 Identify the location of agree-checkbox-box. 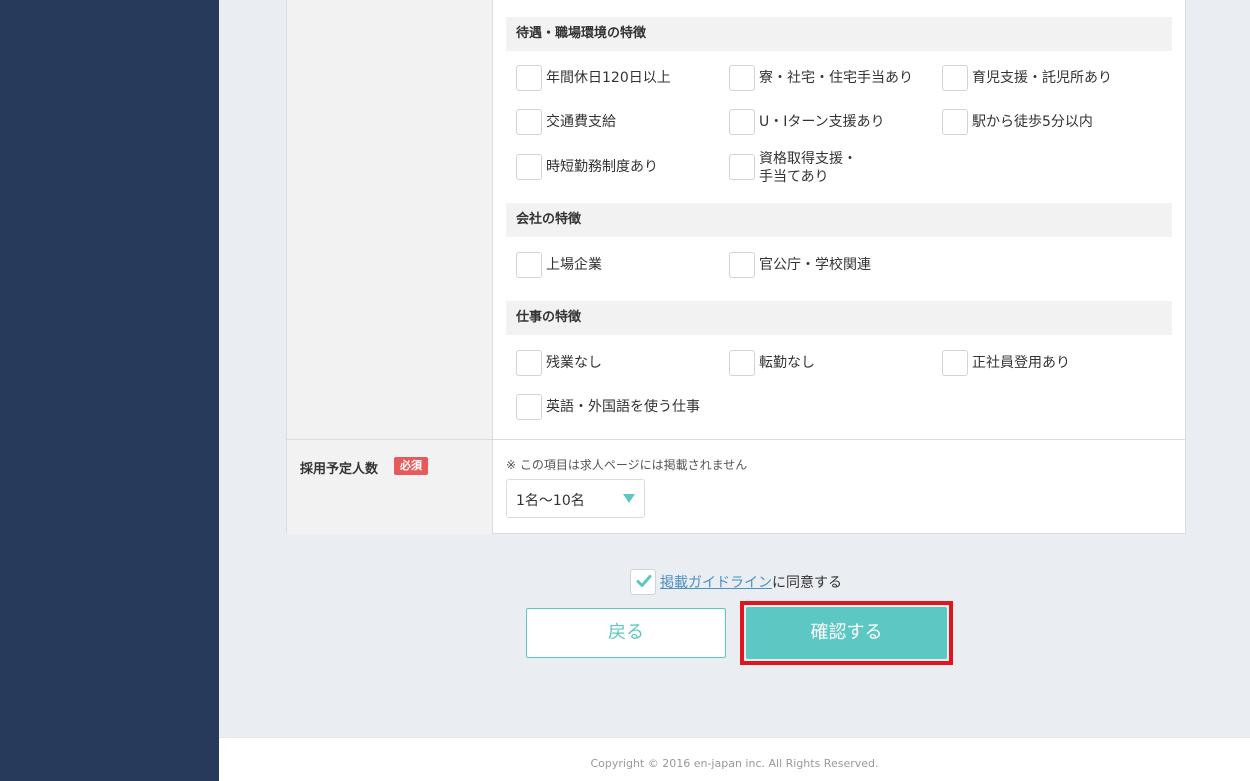
(643, 582).